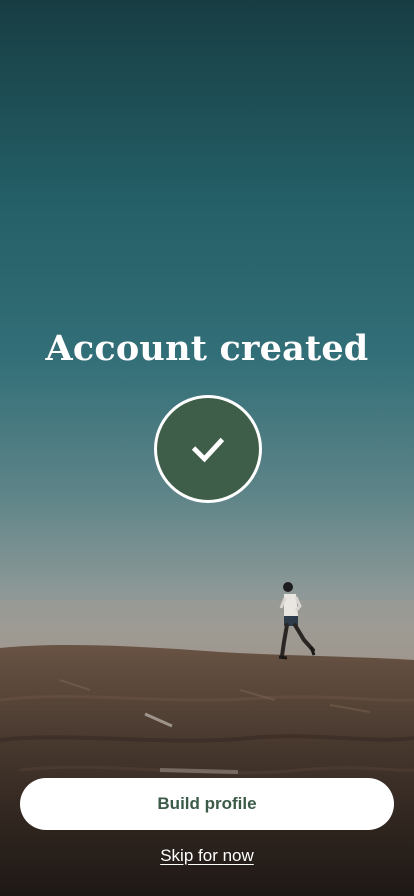 The image size is (414, 896). Describe the element at coordinates (207, 804) in the screenshot. I see `build-profile-button: Build profile` at that location.